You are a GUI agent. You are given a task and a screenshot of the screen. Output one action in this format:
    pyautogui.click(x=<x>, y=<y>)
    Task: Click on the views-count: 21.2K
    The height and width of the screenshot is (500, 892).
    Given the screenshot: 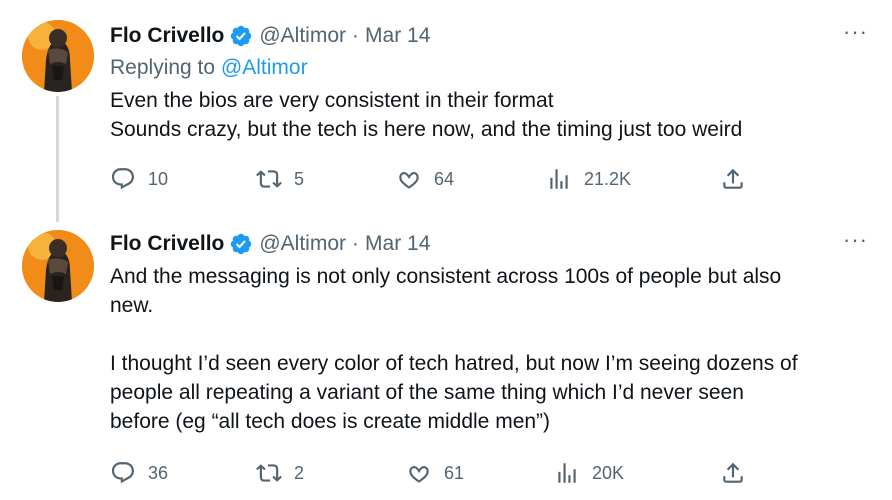 What is the action you would take?
    pyautogui.click(x=608, y=178)
    